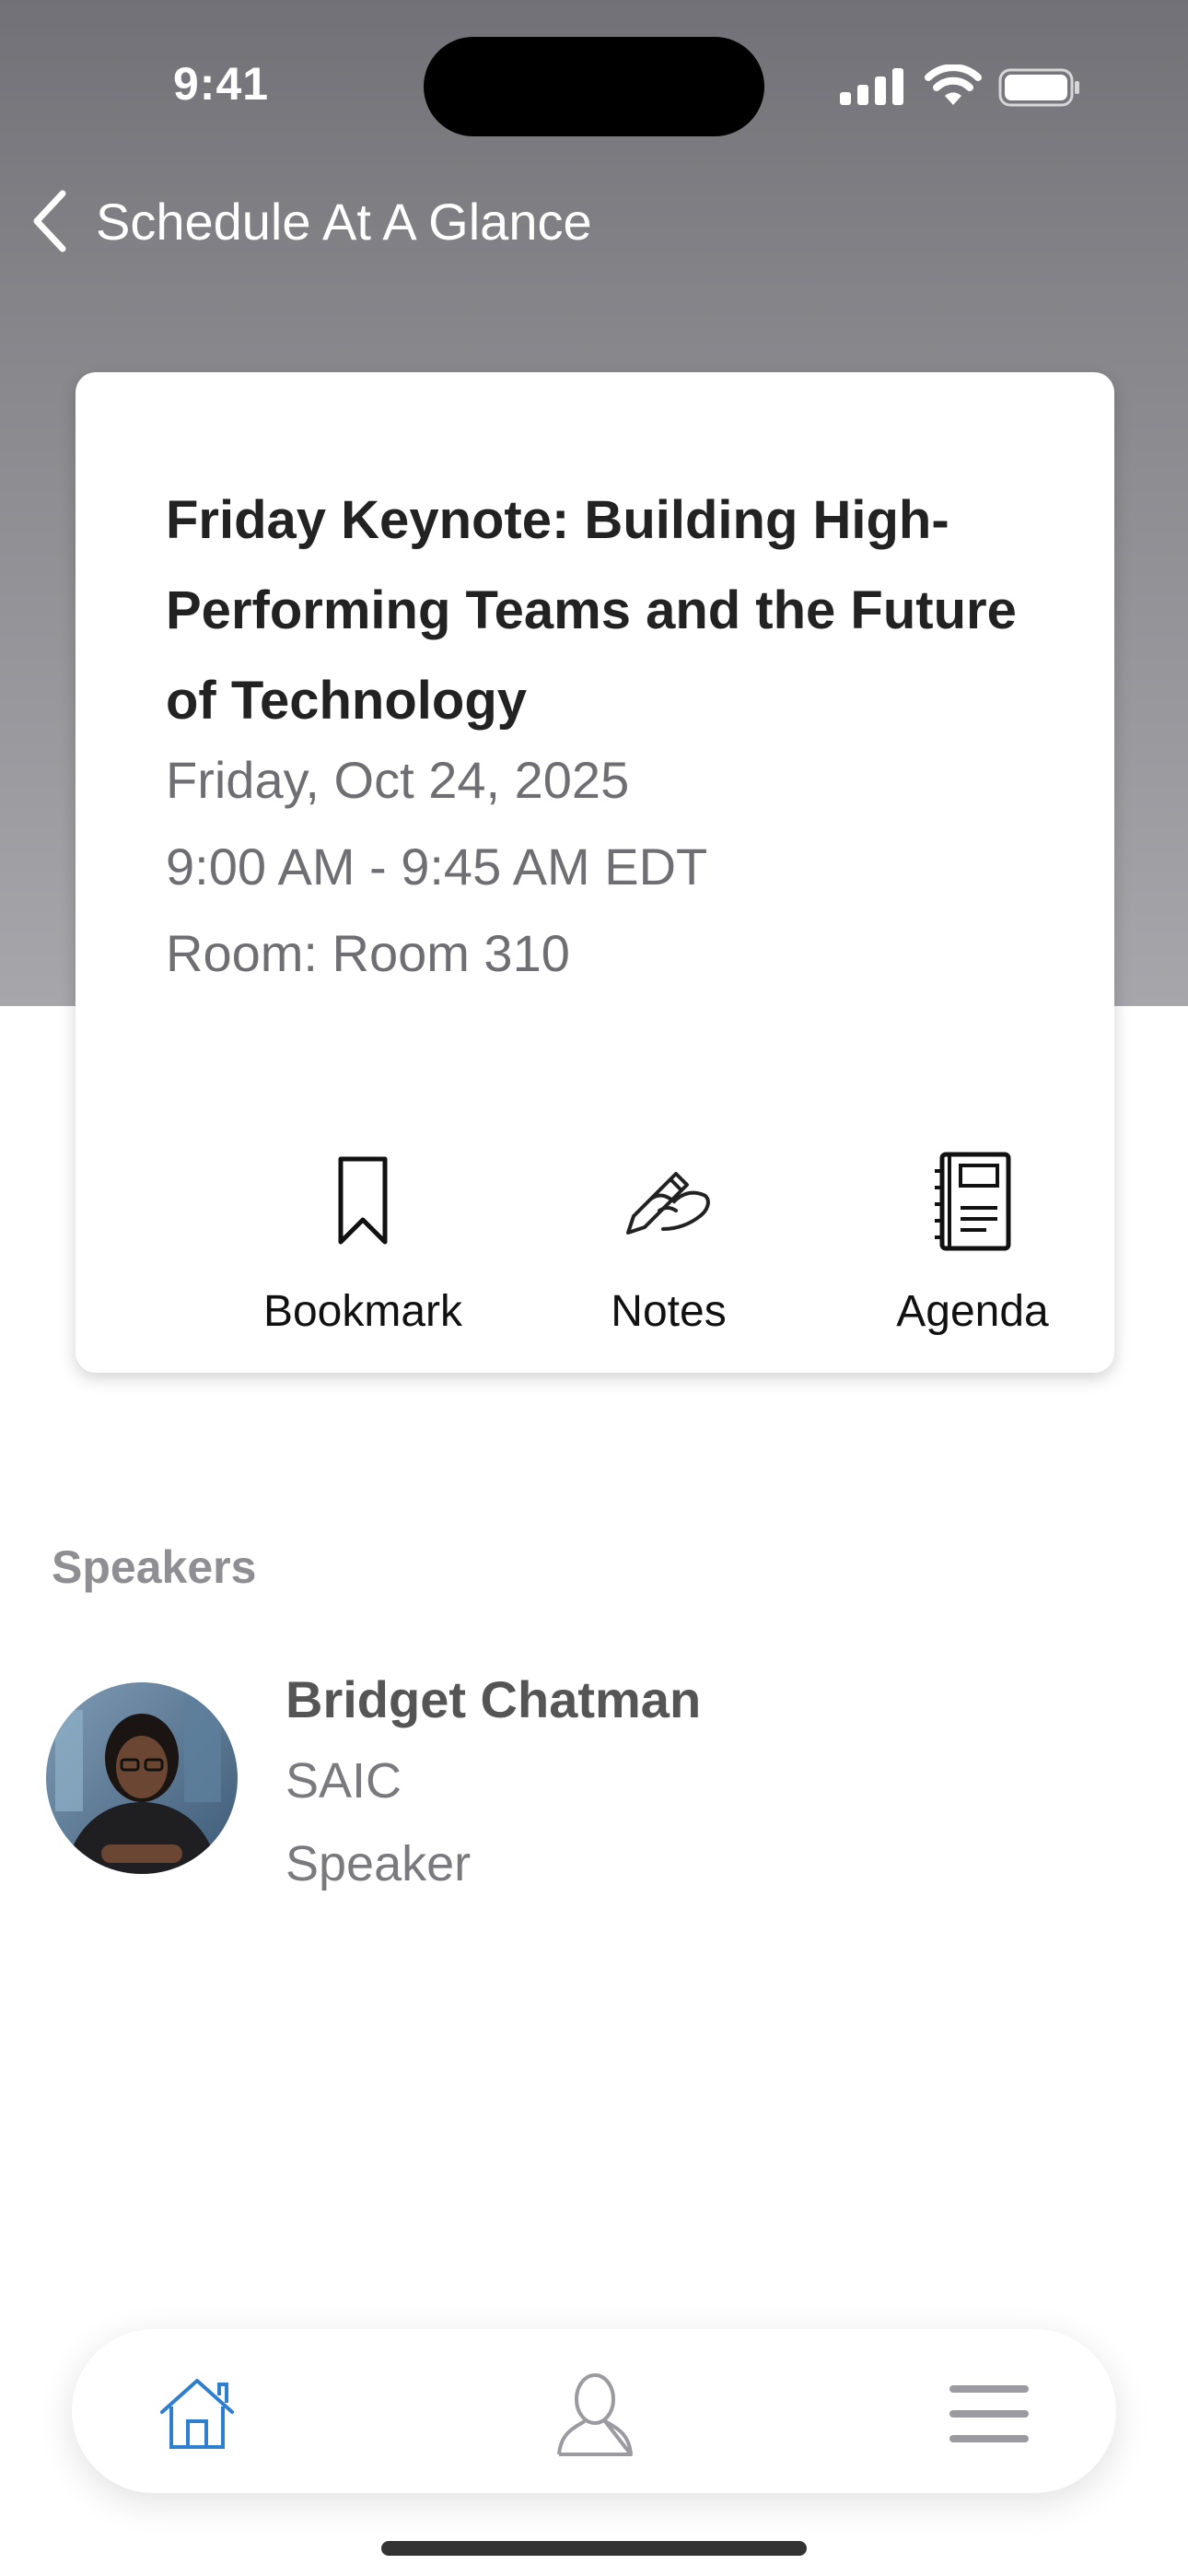 The image size is (1188, 2576). What do you see at coordinates (362, 1247) in the screenshot?
I see `bookmark-button: Bookmark` at bounding box center [362, 1247].